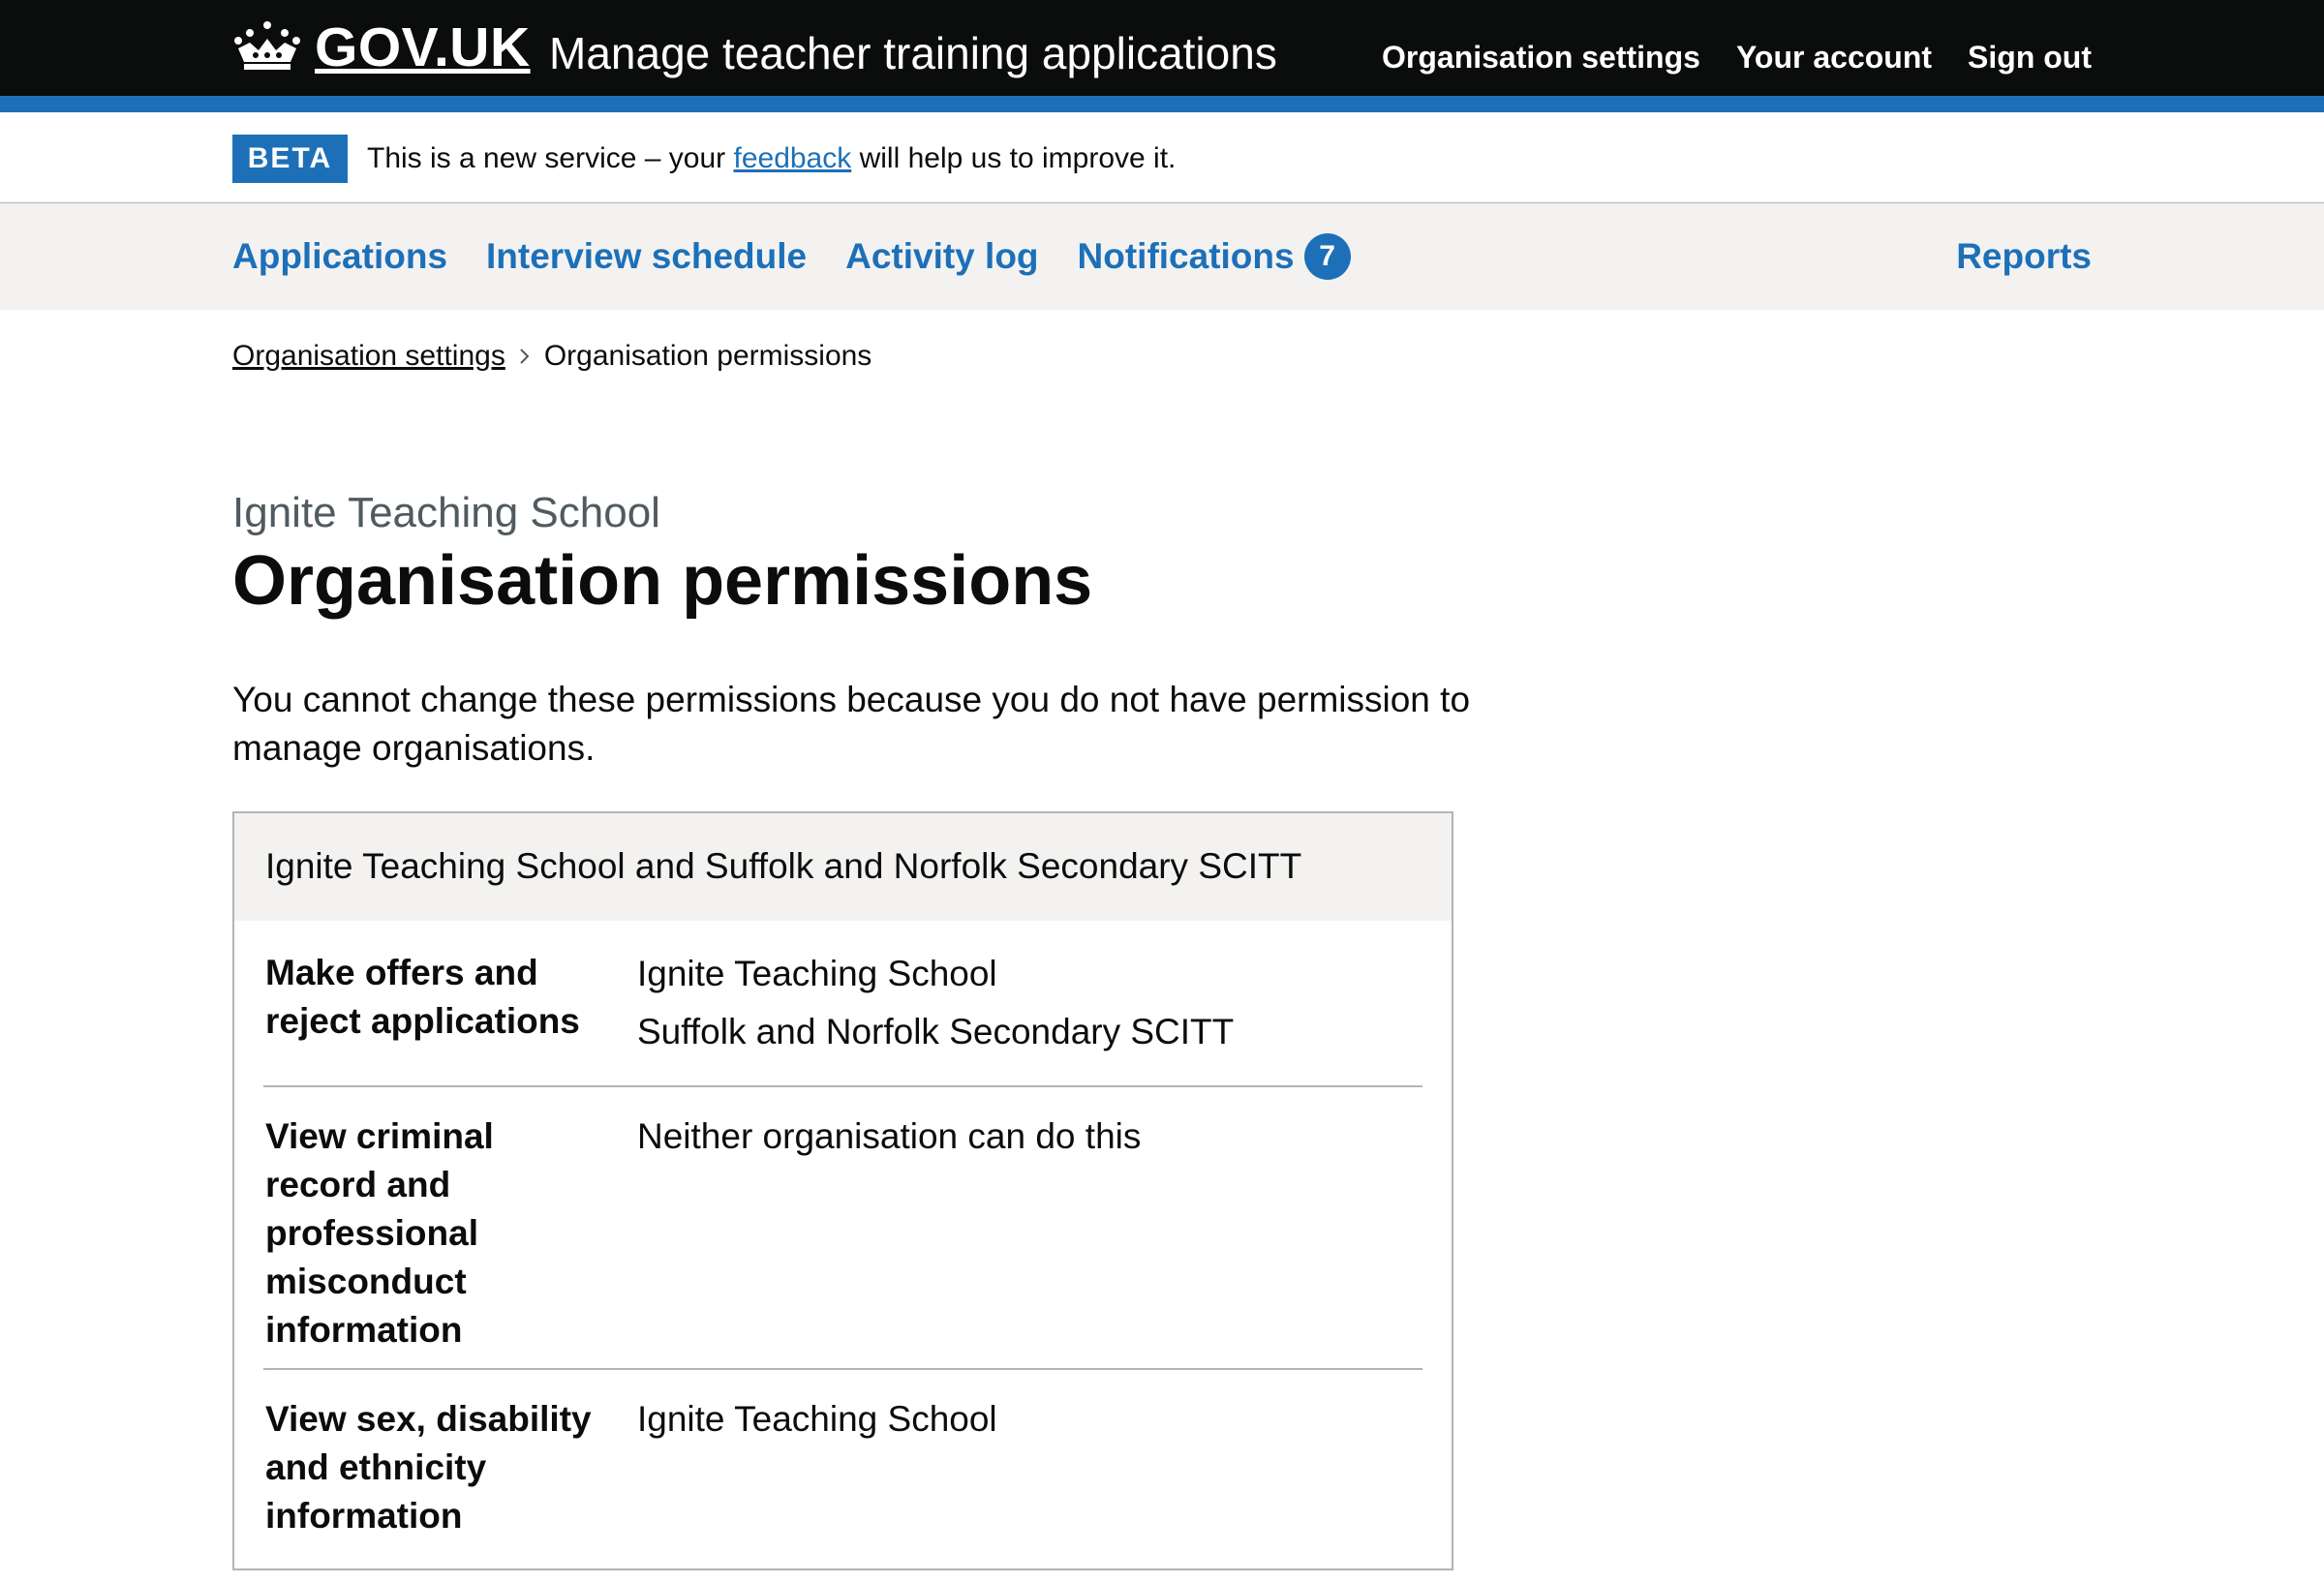 This screenshot has height=1583, width=2324. I want to click on permission-value: Suffolk and Norfolk Secondary SCITT, so click(936, 1031).